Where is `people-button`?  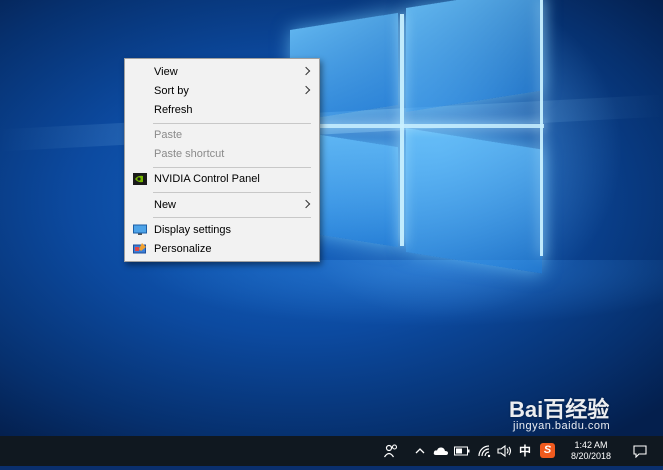 people-button is located at coordinates (391, 451).